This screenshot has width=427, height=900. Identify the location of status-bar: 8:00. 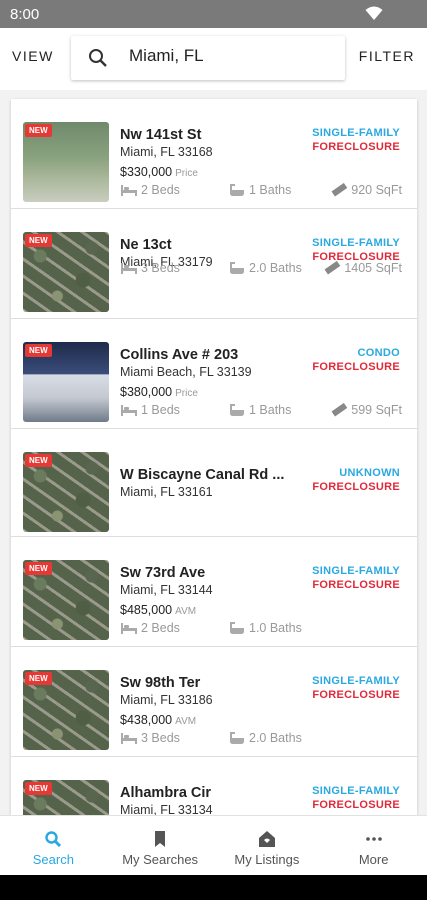
(213, 14).